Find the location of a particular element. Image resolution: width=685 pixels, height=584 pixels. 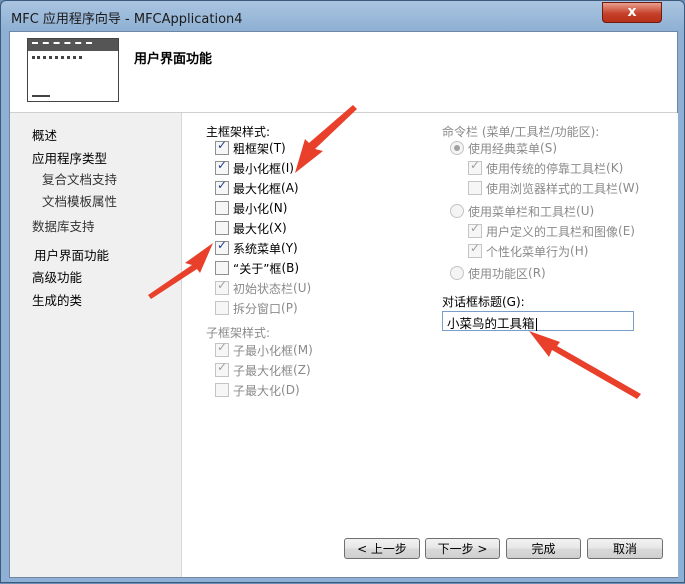

arrow-to-minimize-box is located at coordinates (326, 139).